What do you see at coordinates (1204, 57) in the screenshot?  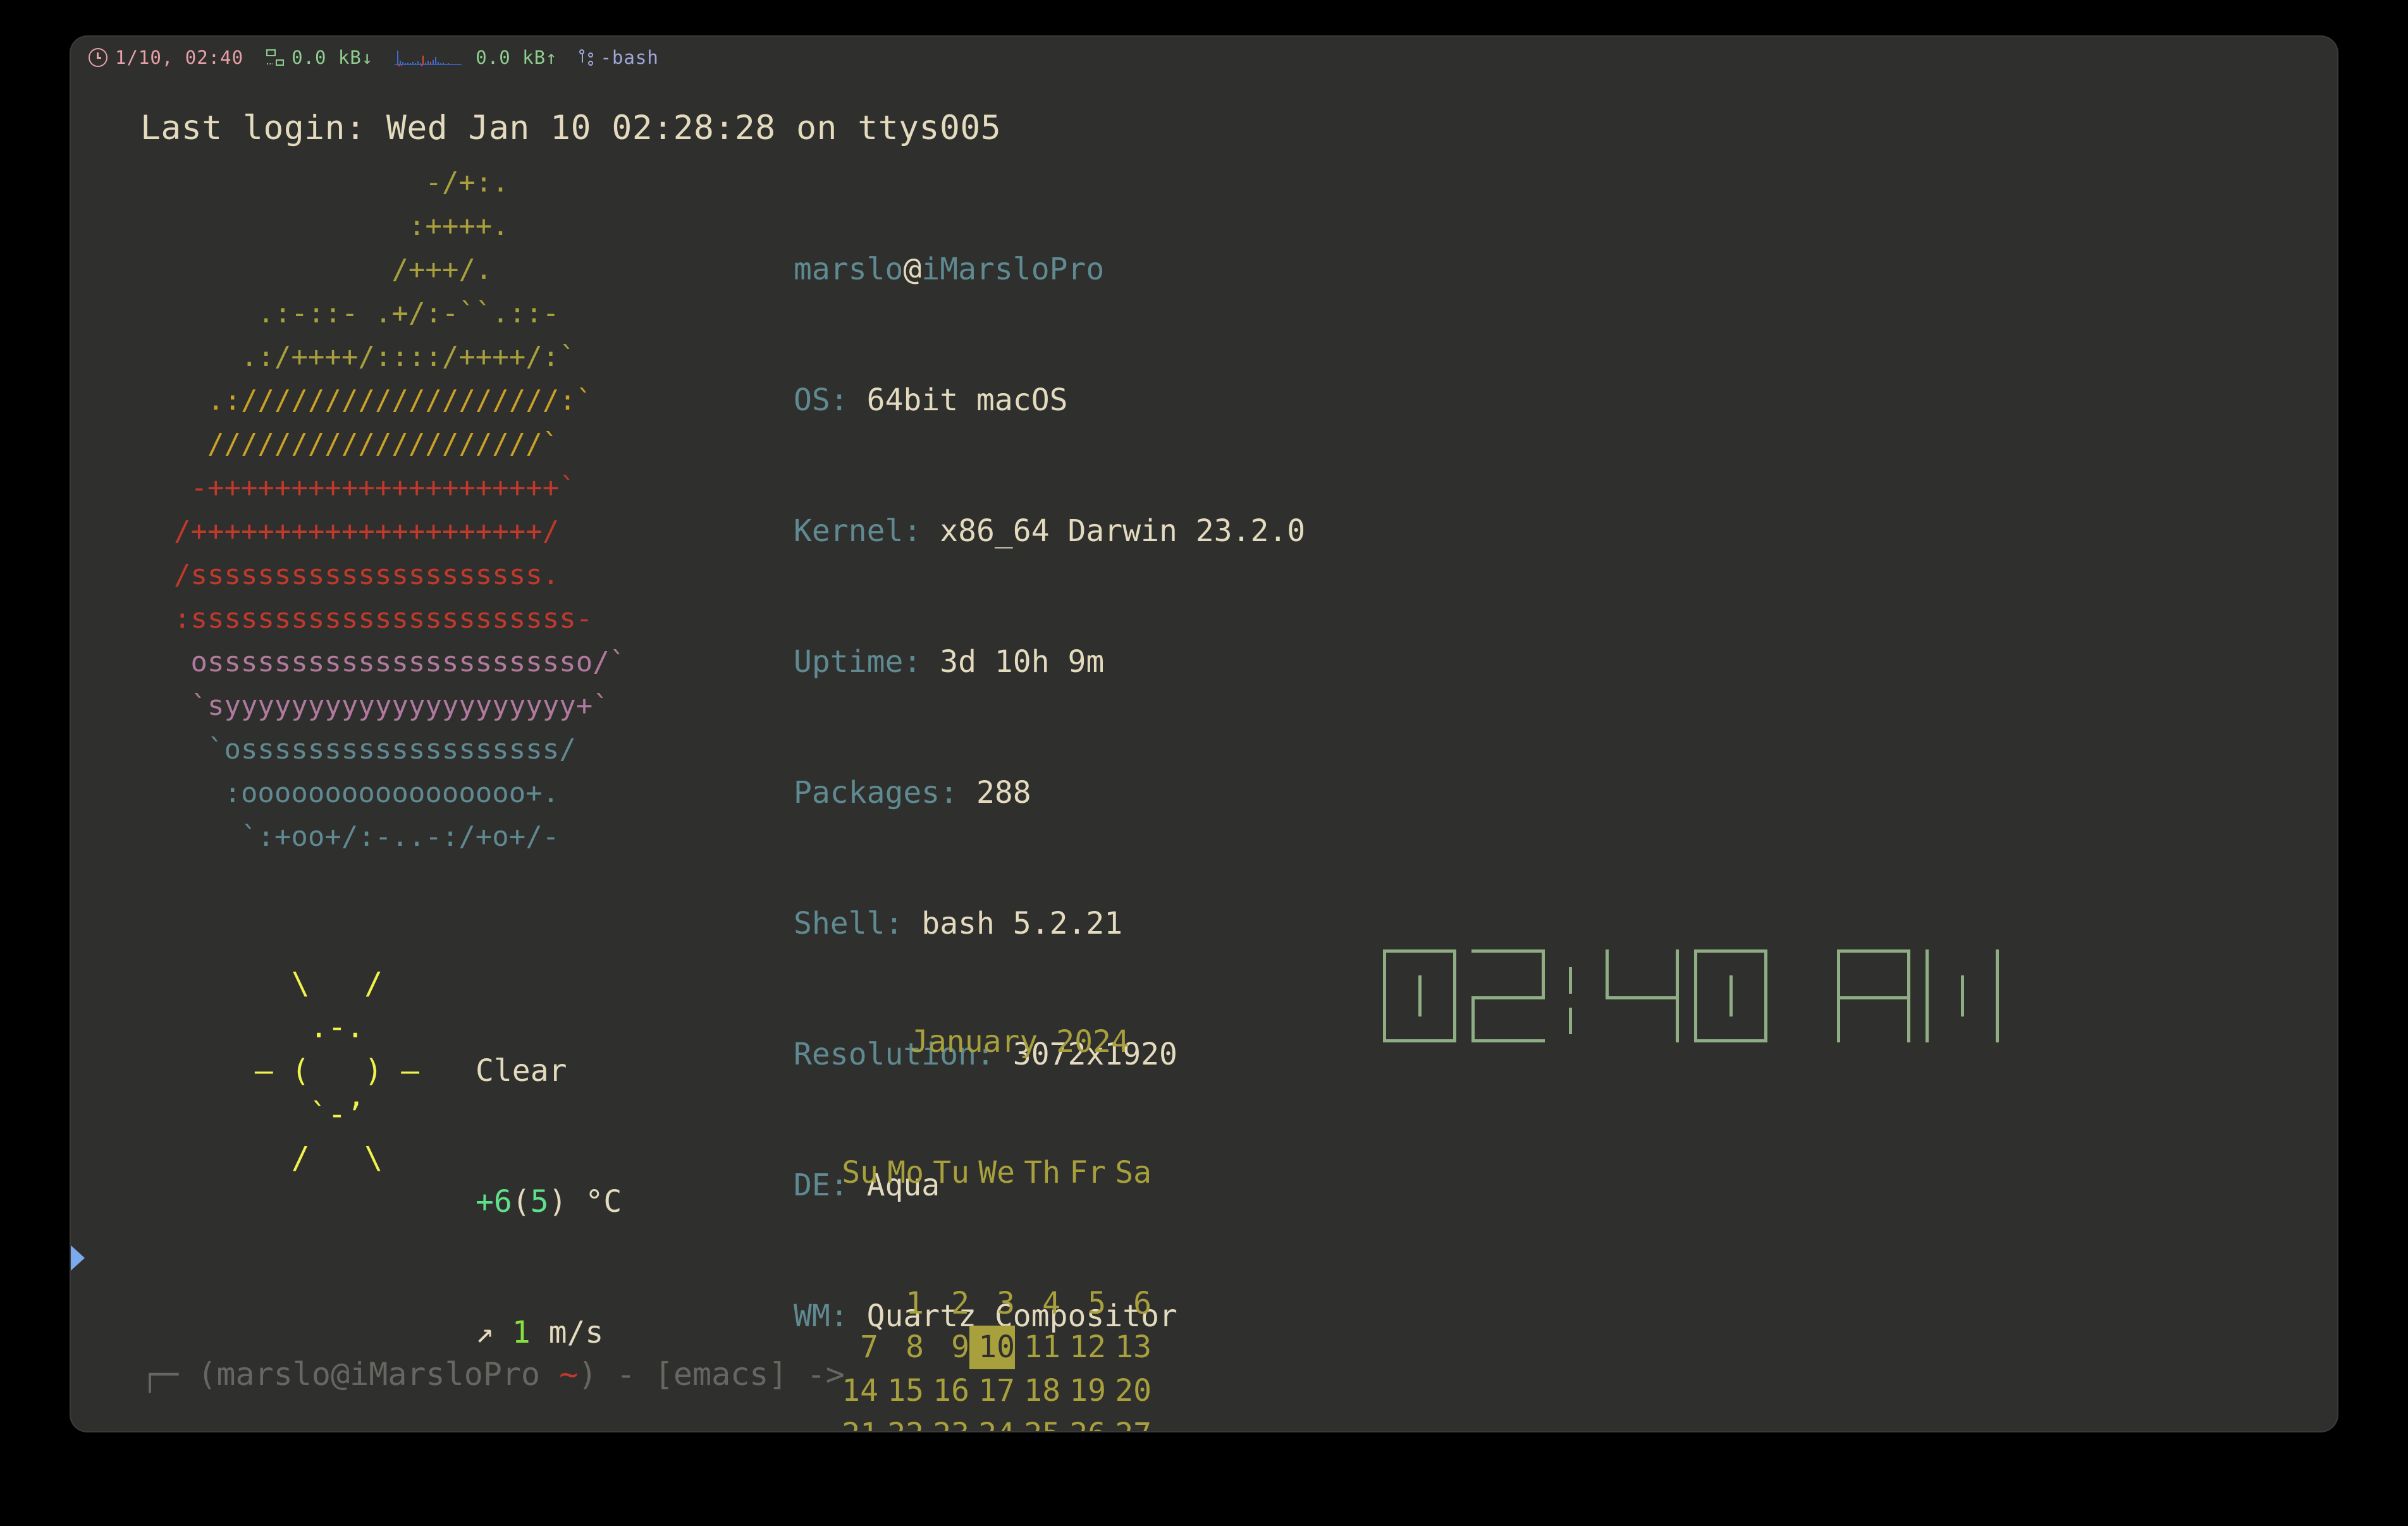 I see `terminal-title-bar: 1/10, 02:40 0.0 kB↓ 0.0 kB↑ -bash` at bounding box center [1204, 57].